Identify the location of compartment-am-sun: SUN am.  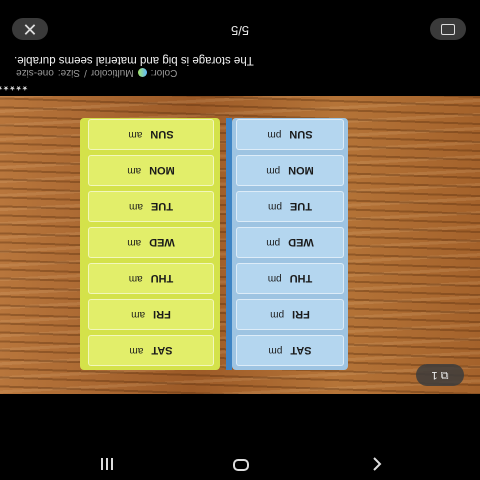
(151, 134).